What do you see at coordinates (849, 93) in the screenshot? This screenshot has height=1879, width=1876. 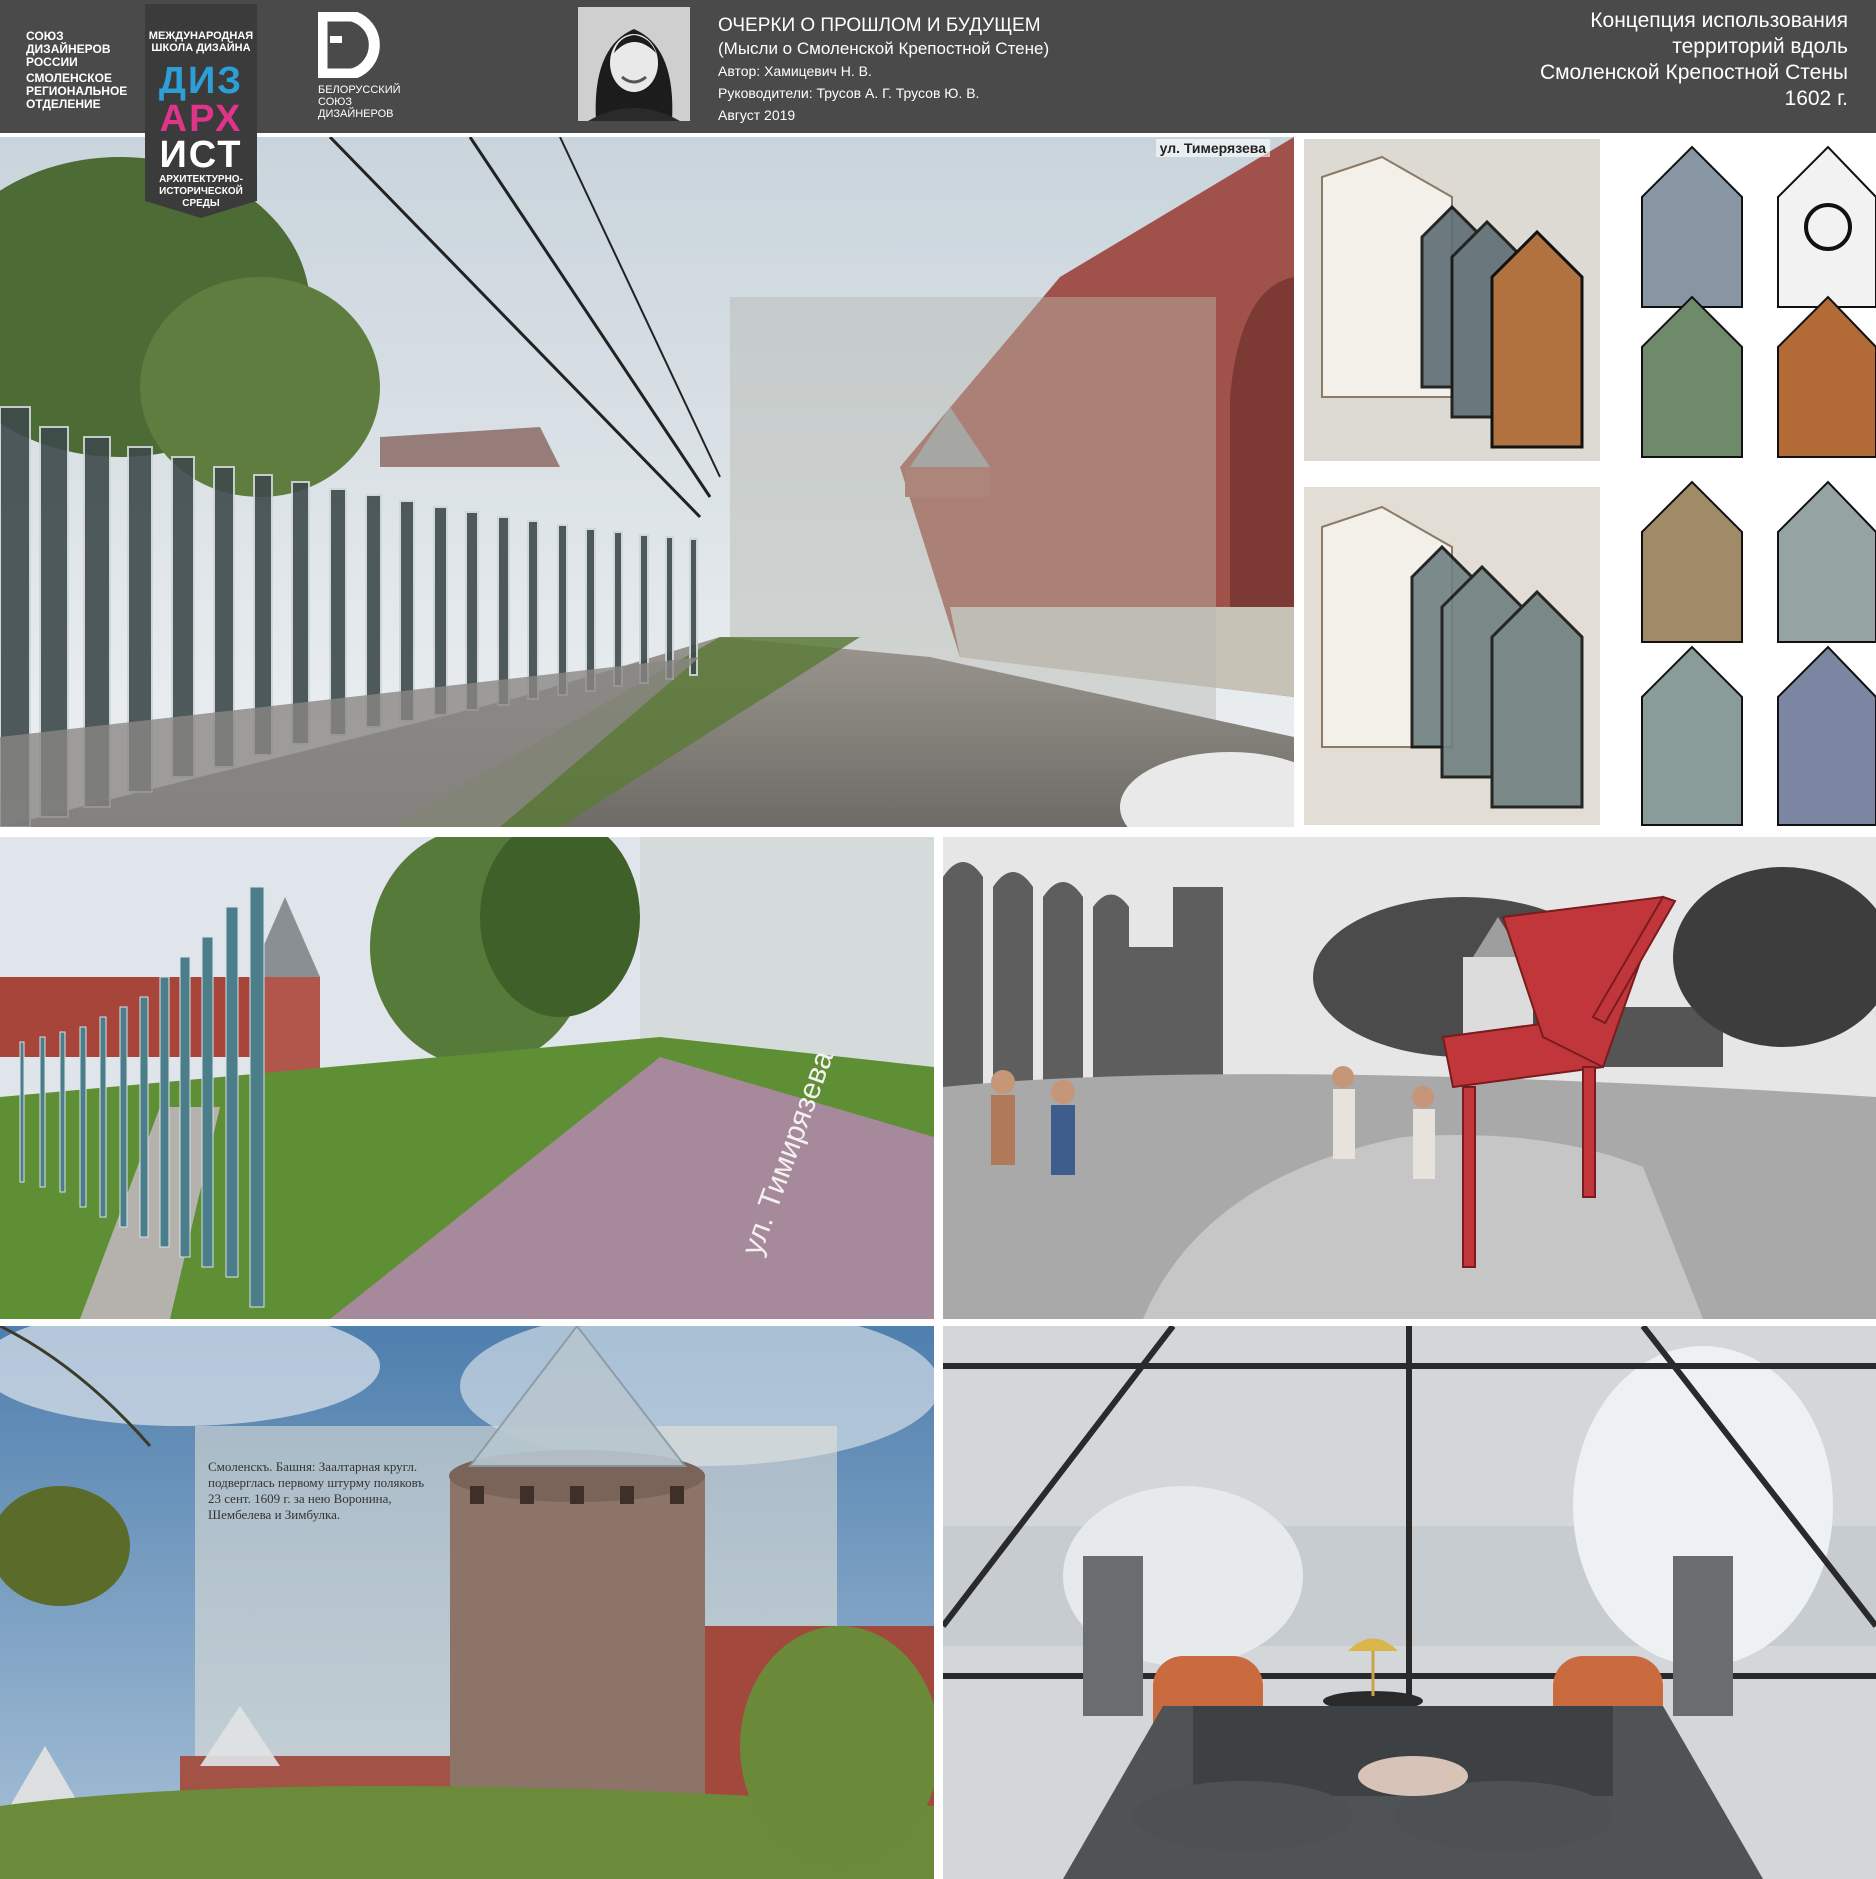 I see `project-supervisors: Руководители: Трусов А. Г. Трусов Ю. В.` at bounding box center [849, 93].